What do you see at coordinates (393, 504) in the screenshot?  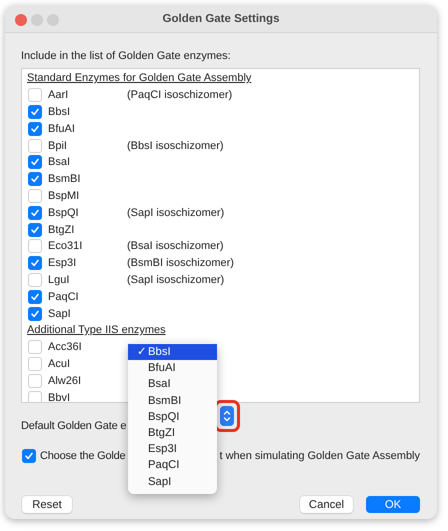 I see `ok-button: OK` at bounding box center [393, 504].